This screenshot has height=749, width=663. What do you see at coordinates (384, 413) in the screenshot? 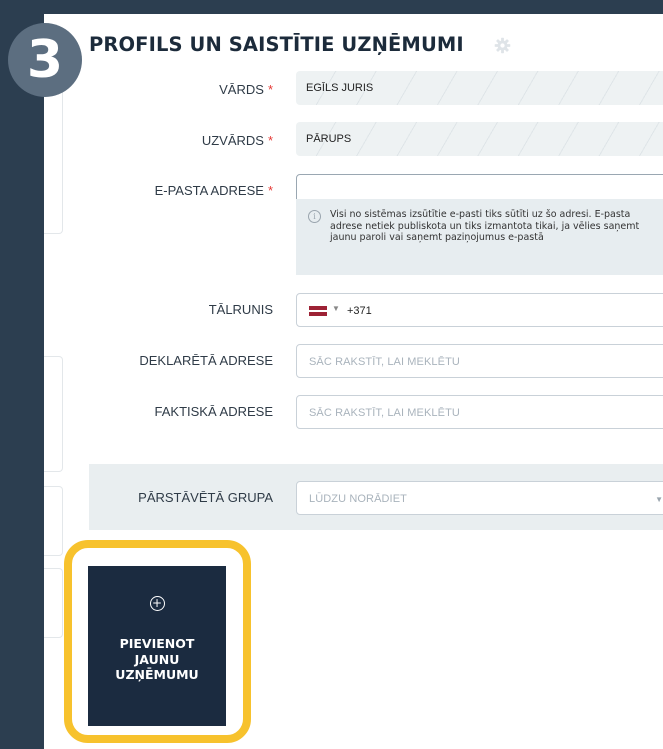
I see `actual-address-placeholder: SĀC RAKSTĪT, LAI MEKLĒTU` at bounding box center [384, 413].